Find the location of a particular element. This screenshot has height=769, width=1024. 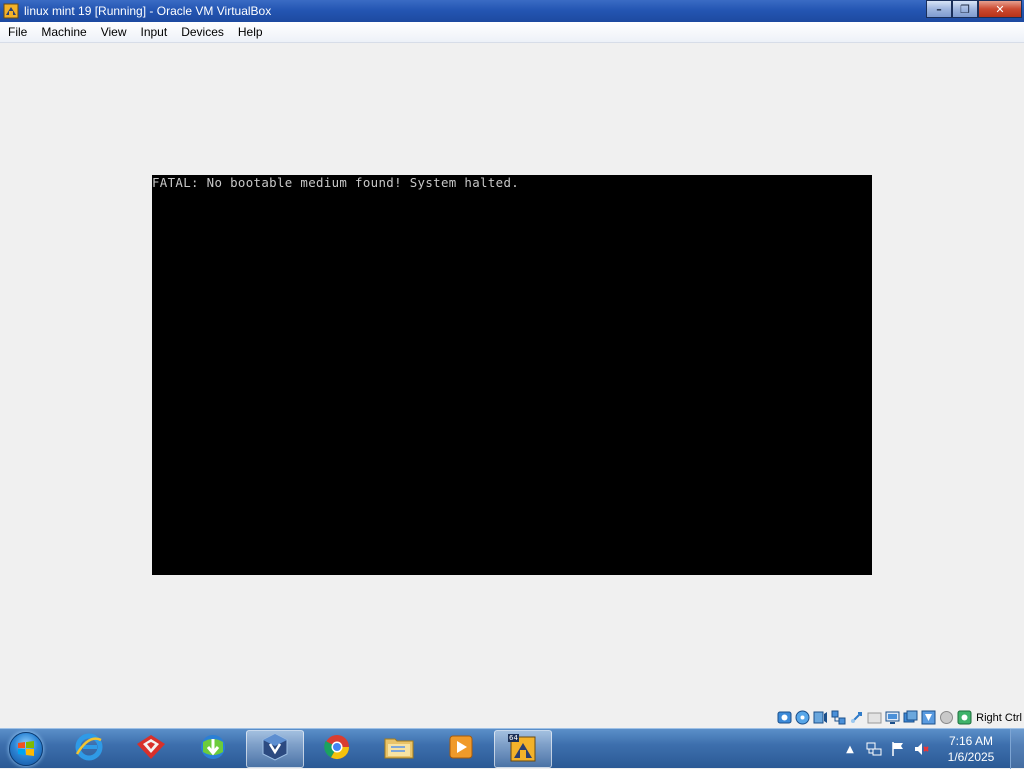

menu-help: Help is located at coordinates (250, 32).